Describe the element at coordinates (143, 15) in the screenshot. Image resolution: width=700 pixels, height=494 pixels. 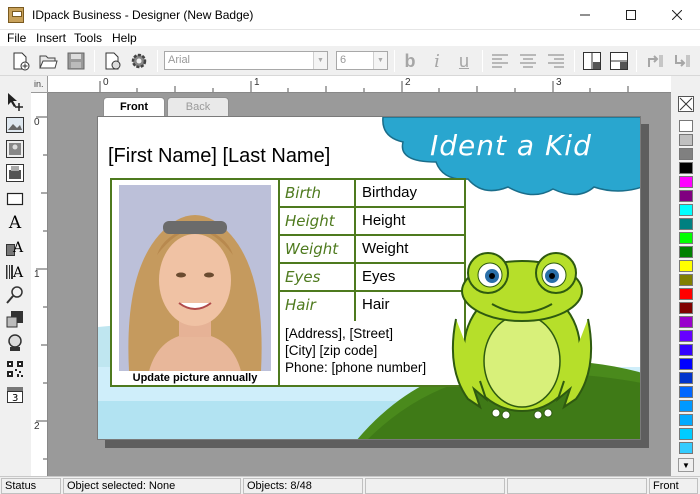
I see `window-title: IDpack Business - Designer (New Badge)` at that location.